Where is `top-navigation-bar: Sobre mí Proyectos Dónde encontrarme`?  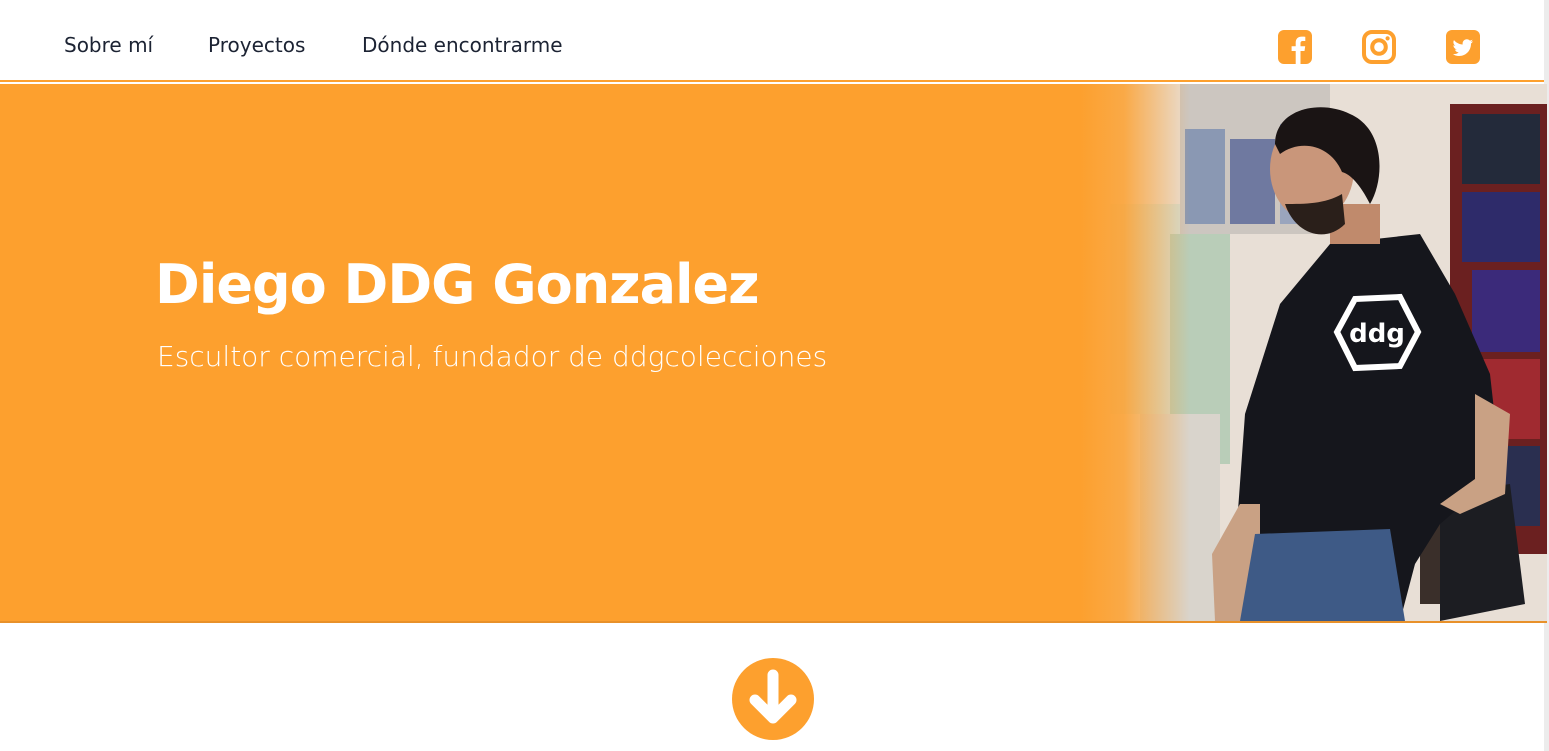
top-navigation-bar: Sobre mí Proyectos Dónde encontrarme is located at coordinates (774, 41).